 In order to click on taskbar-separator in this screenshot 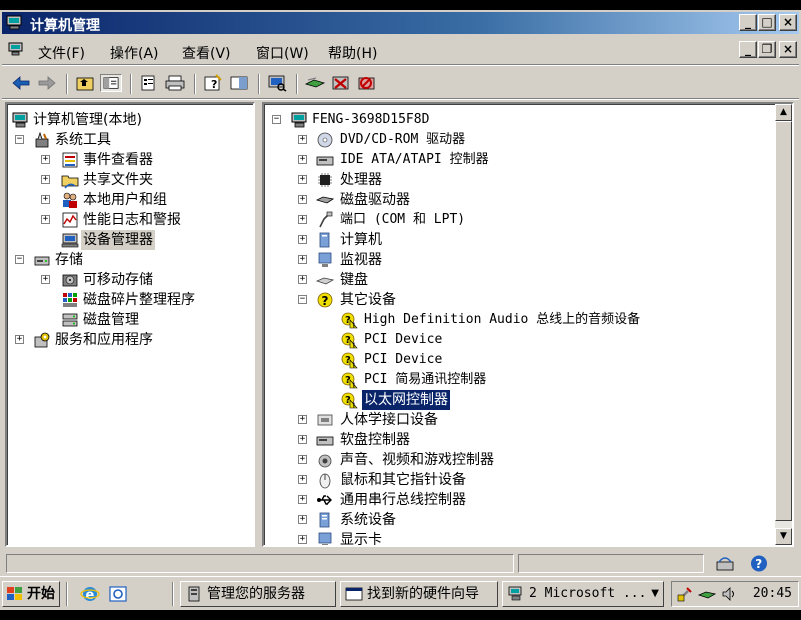, I will do `click(173, 594)`.